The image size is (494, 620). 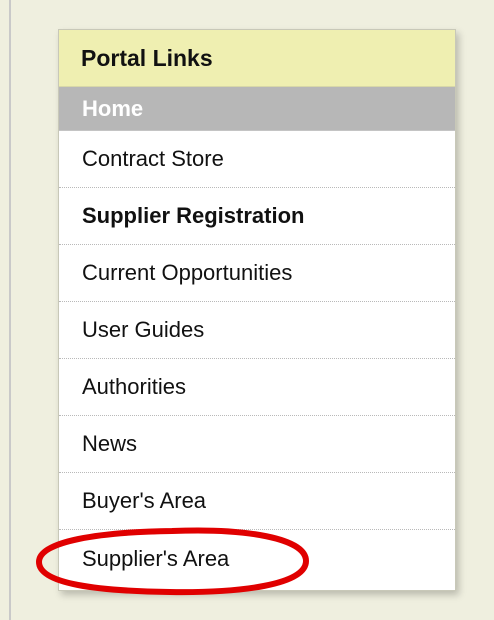 I want to click on menu-item-contract-store: Contract Store, so click(x=257, y=159).